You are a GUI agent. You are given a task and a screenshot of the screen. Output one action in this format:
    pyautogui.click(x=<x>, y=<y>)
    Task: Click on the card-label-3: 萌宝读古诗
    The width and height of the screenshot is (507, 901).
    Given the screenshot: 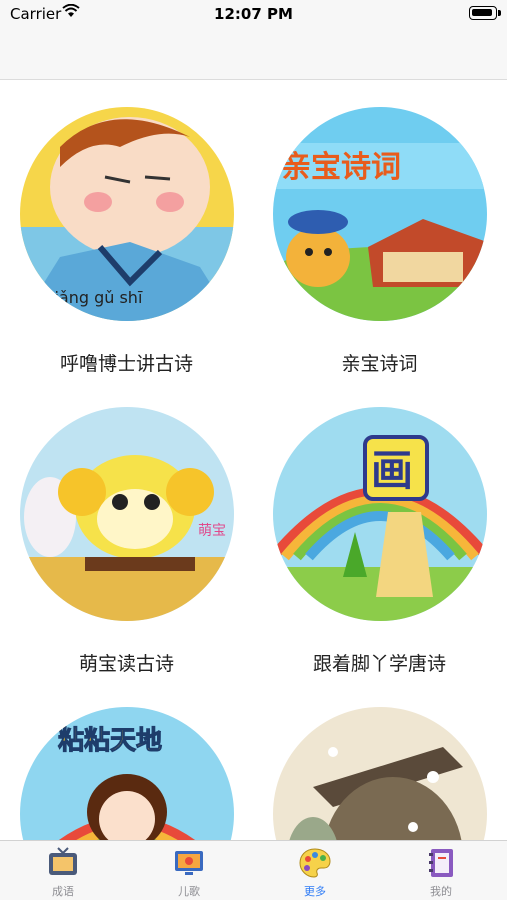 What is the action you would take?
    pyautogui.click(x=126, y=664)
    